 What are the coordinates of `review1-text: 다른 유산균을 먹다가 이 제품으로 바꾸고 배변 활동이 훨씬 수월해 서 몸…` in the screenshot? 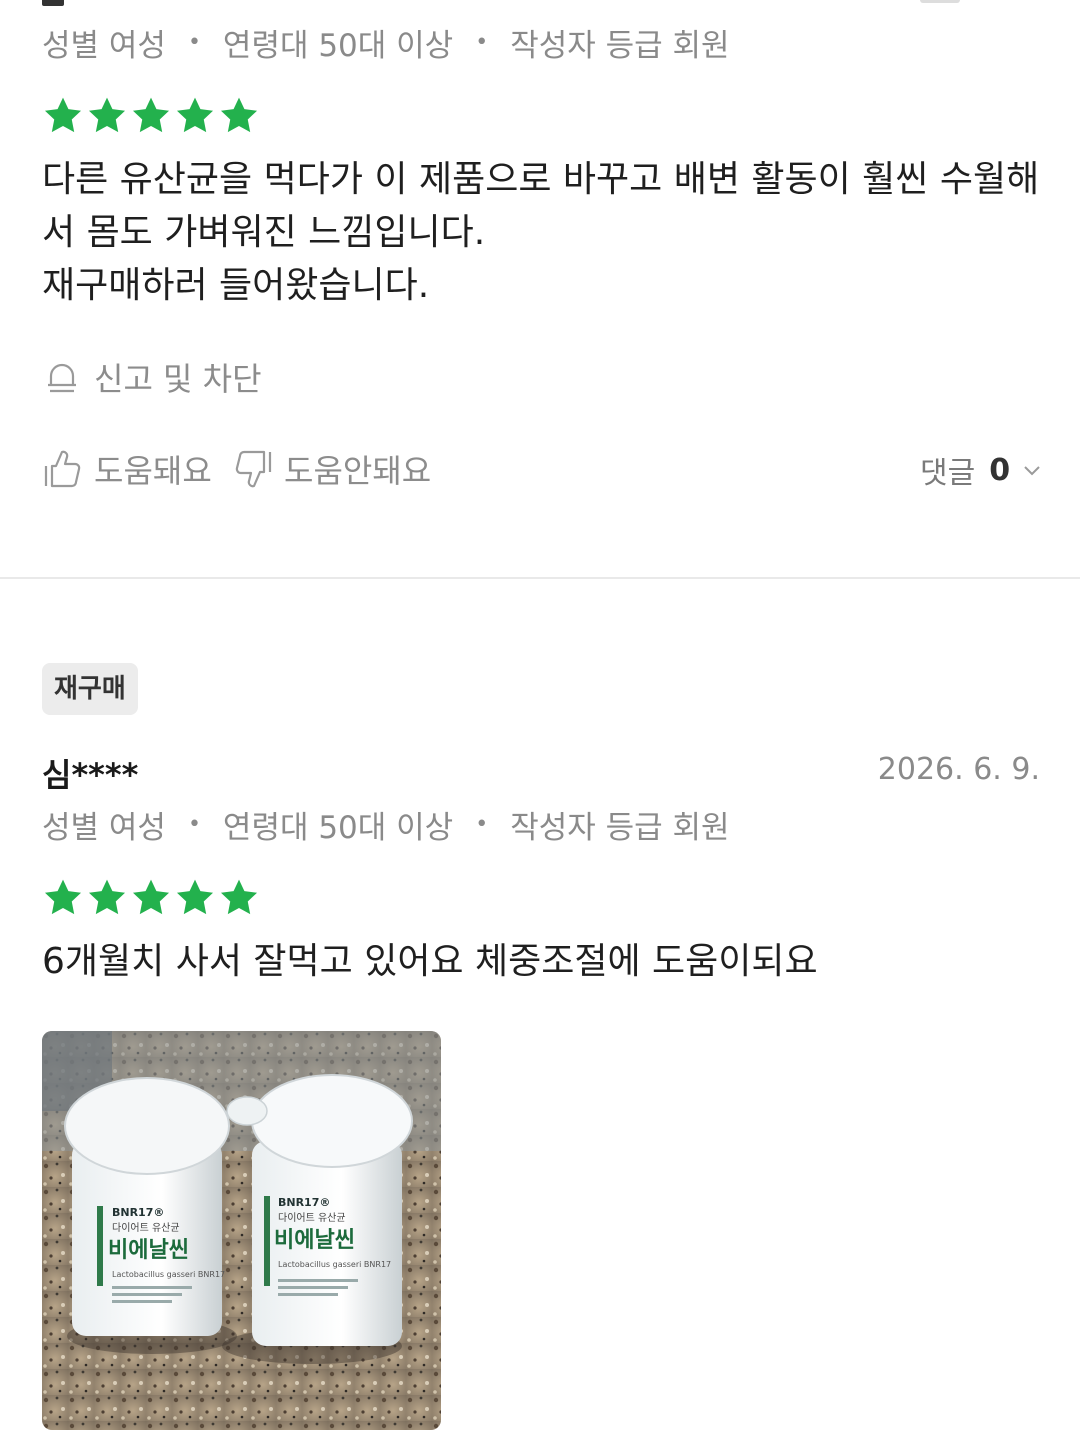 It's located at (540, 232).